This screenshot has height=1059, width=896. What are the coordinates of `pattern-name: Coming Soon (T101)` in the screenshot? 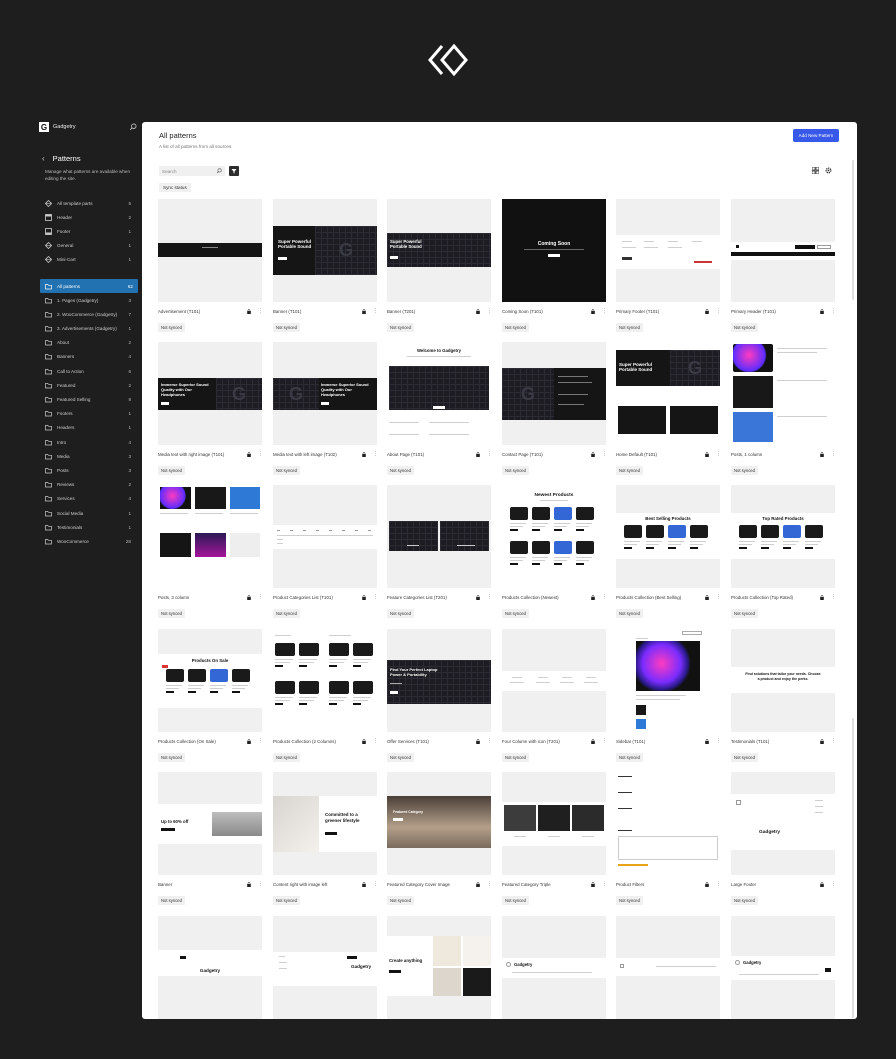 It's located at (546, 311).